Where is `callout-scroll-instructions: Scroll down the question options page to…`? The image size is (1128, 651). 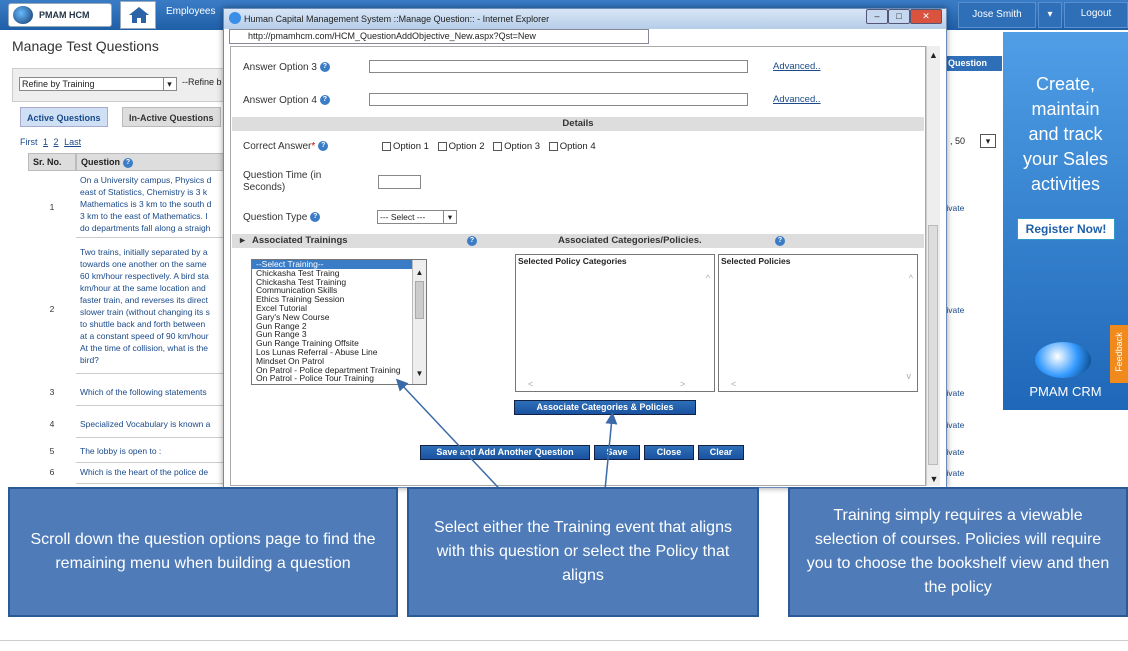
callout-scroll-instructions: Scroll down the question options page to… is located at coordinates (203, 552).